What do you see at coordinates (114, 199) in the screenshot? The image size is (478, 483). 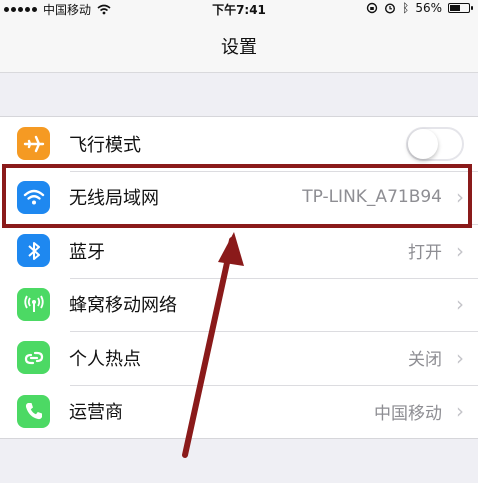 I see `row-label: 无线局域网` at bounding box center [114, 199].